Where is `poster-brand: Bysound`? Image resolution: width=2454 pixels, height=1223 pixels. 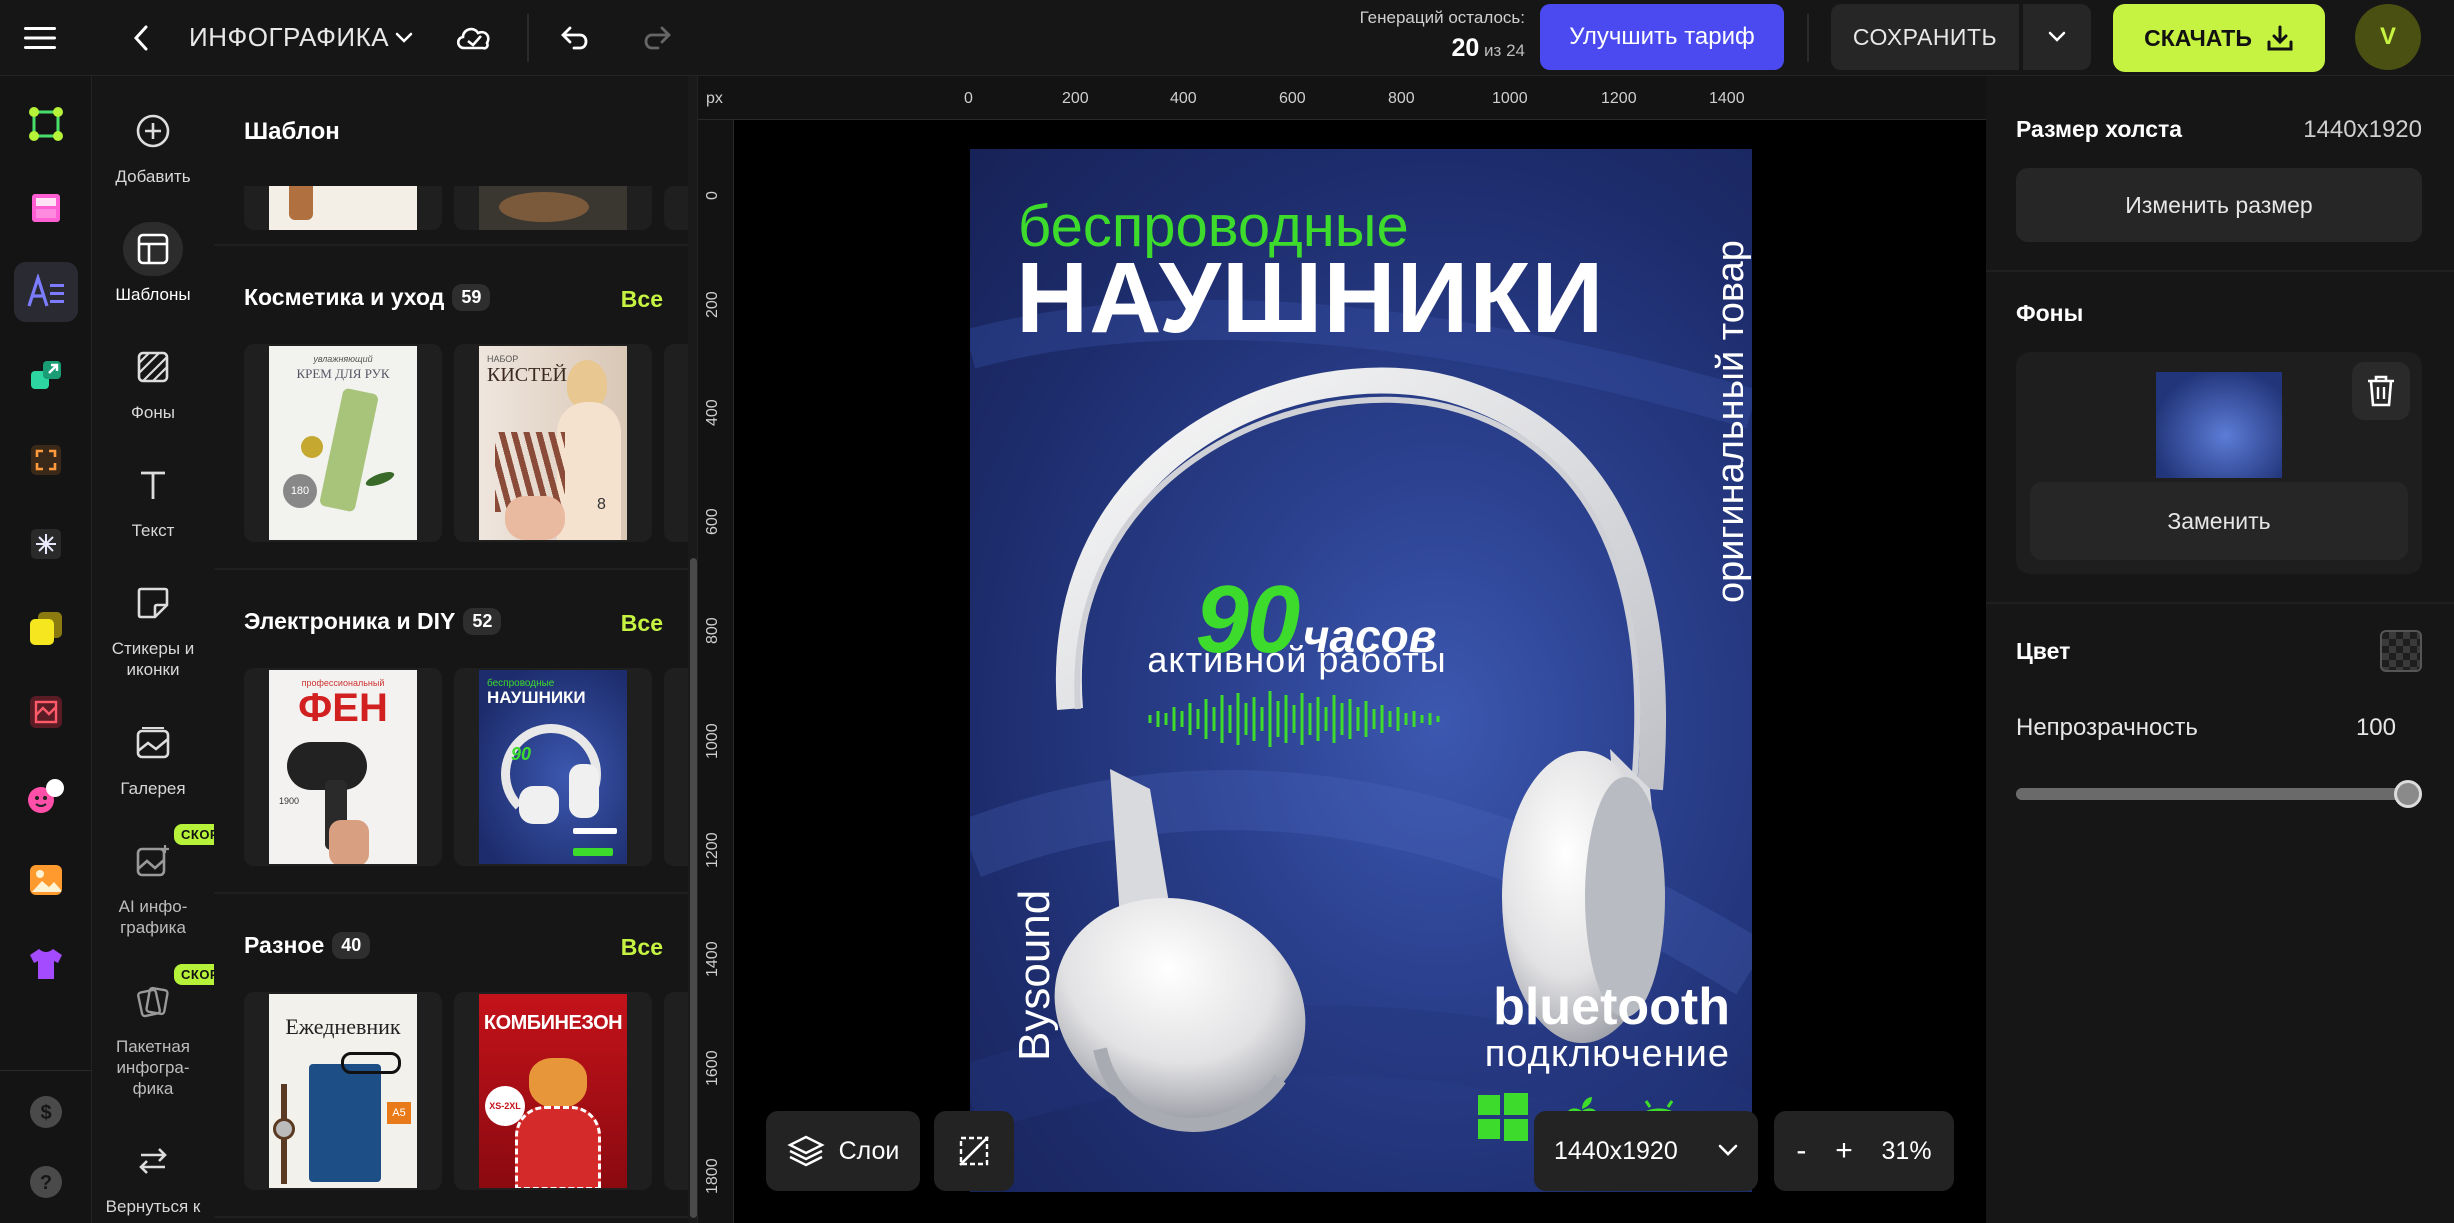
poster-brand: Bysound is located at coordinates (1035, 975).